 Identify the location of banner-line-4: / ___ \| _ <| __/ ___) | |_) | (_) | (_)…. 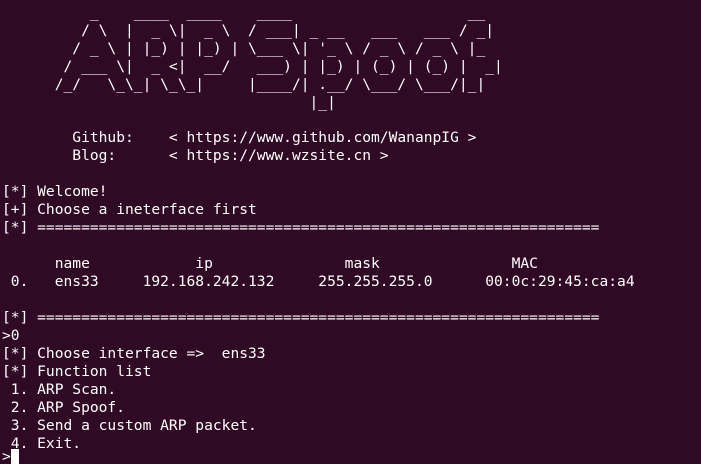
(252, 66).